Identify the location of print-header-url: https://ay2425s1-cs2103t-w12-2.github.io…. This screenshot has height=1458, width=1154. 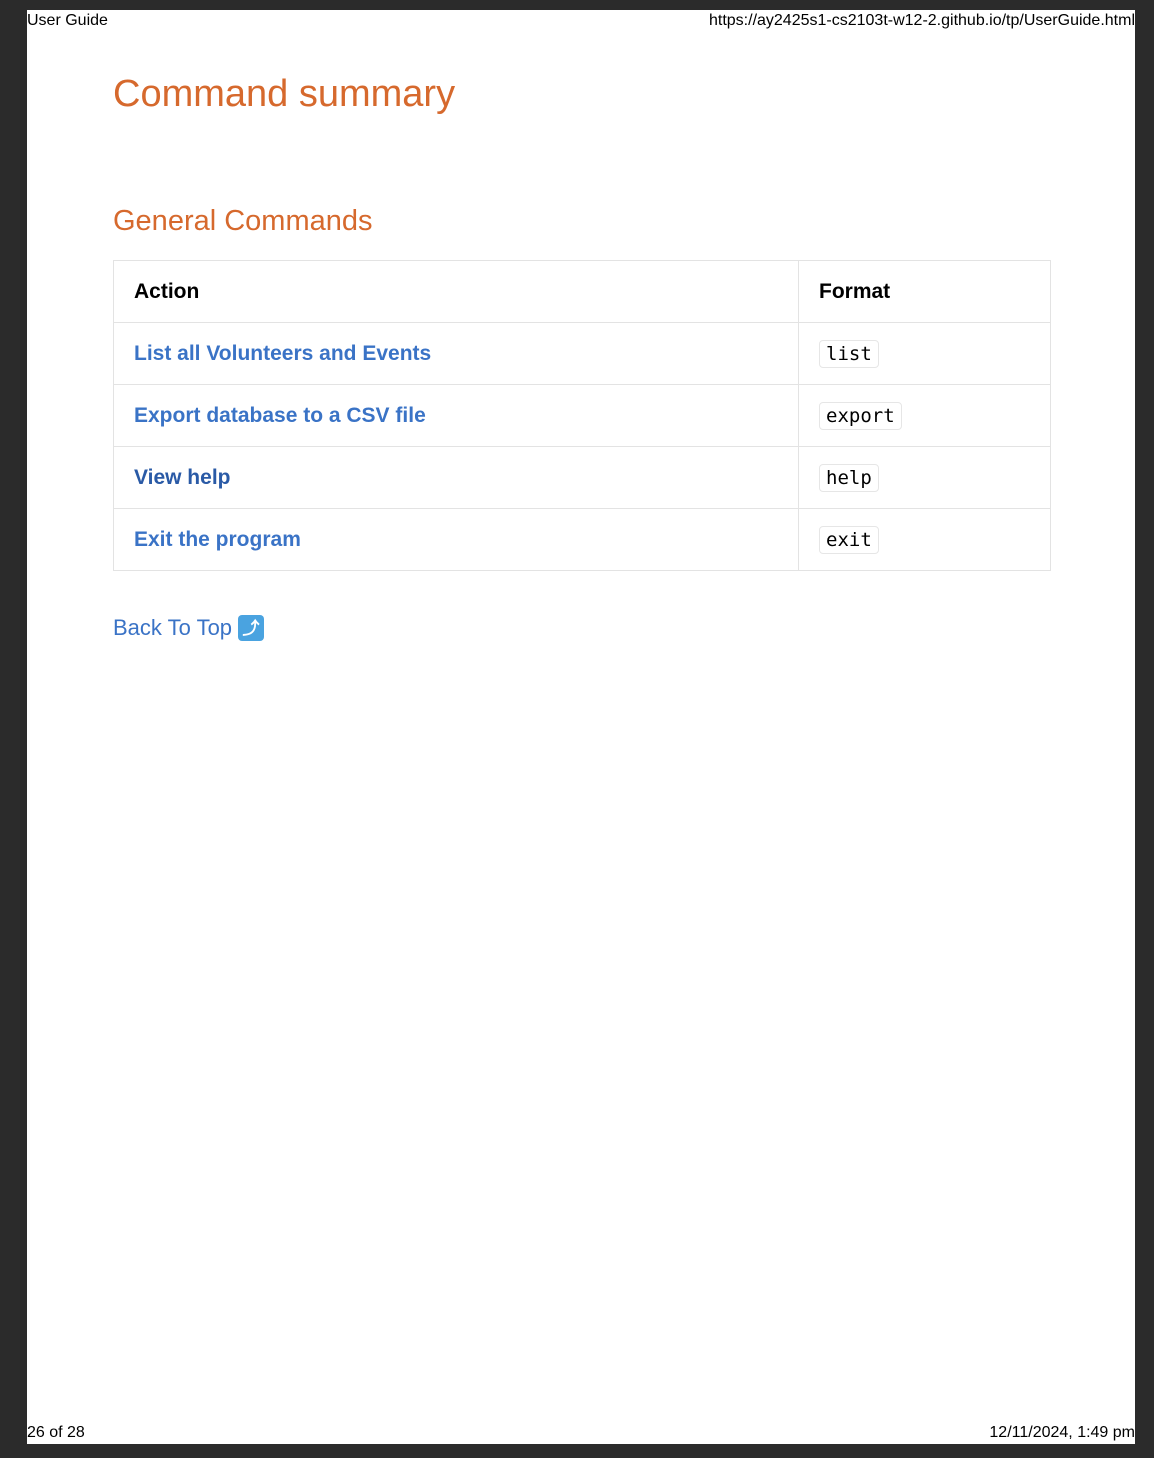
(921, 20).